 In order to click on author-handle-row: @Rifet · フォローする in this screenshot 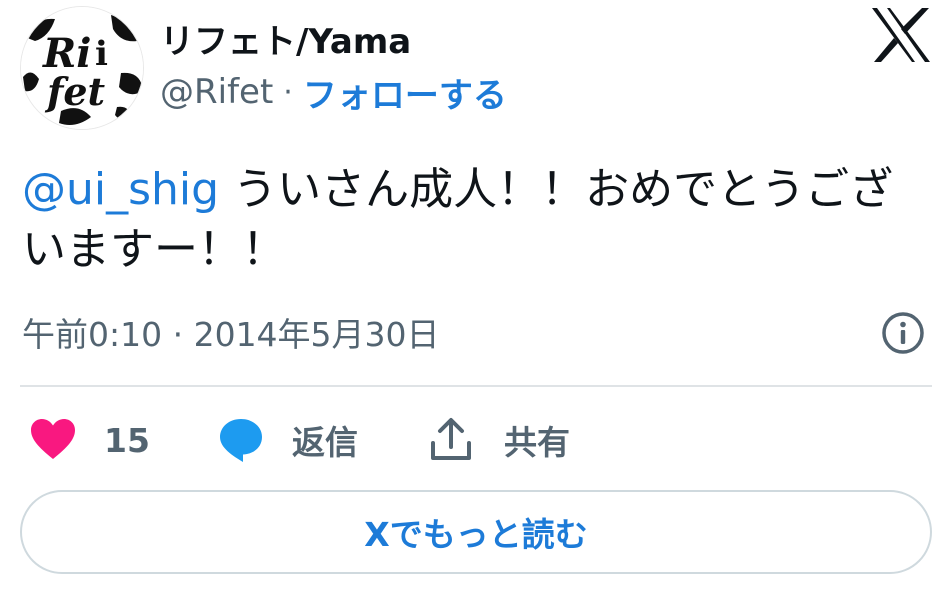, I will do `click(333, 92)`.